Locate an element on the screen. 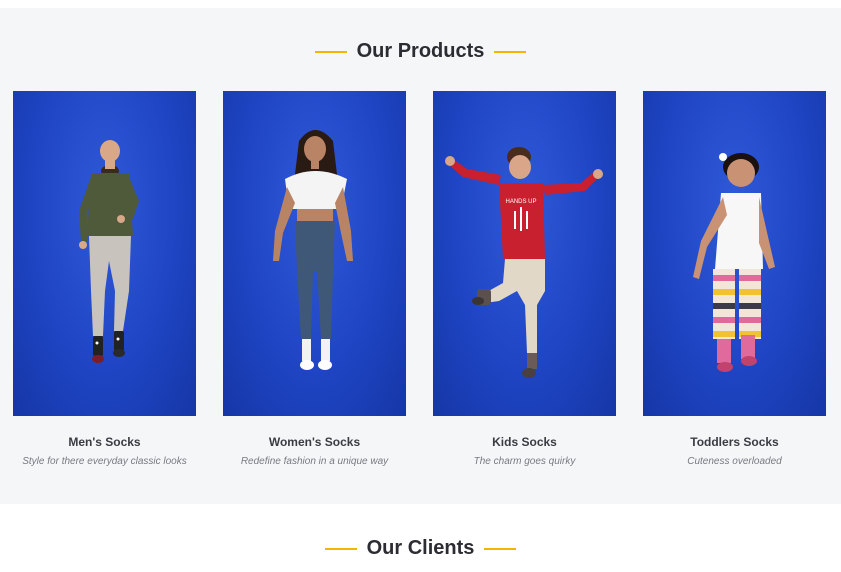  product-tagline-womens: Redefine fashion in a unique way is located at coordinates (314, 461).